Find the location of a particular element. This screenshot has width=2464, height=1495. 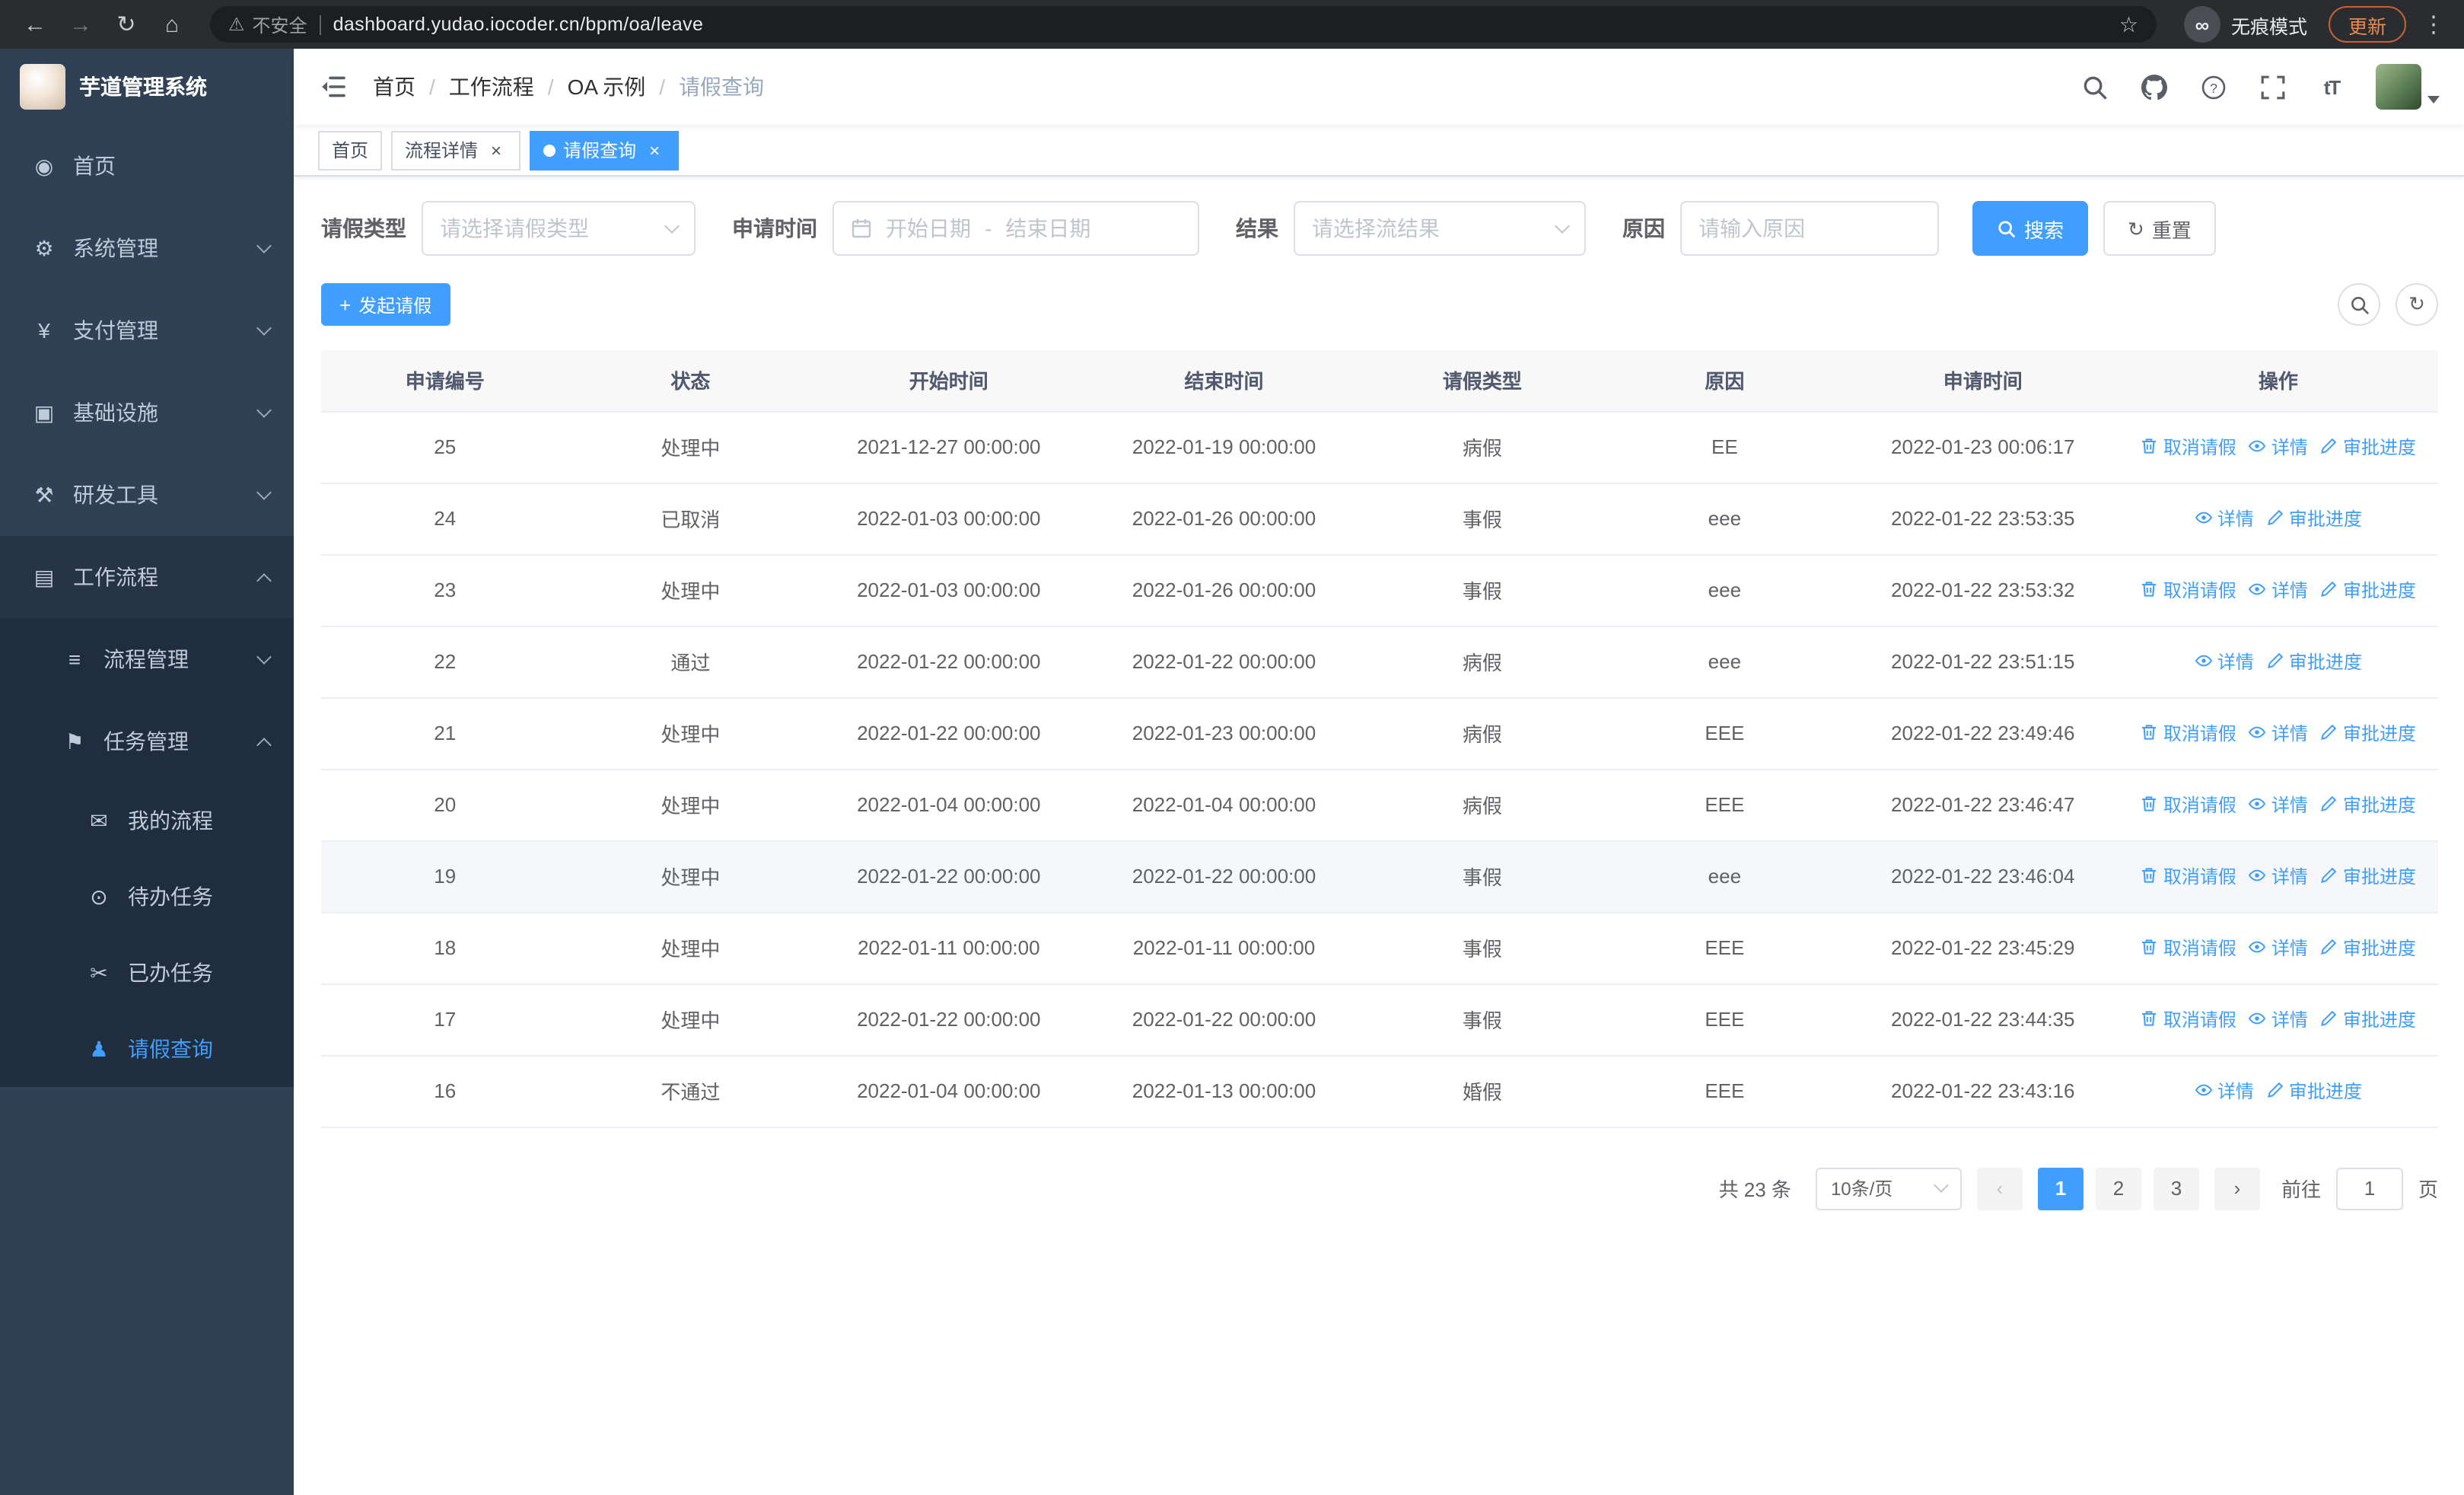

cell-leave-type: 病假 is located at coordinates (1482, 447).